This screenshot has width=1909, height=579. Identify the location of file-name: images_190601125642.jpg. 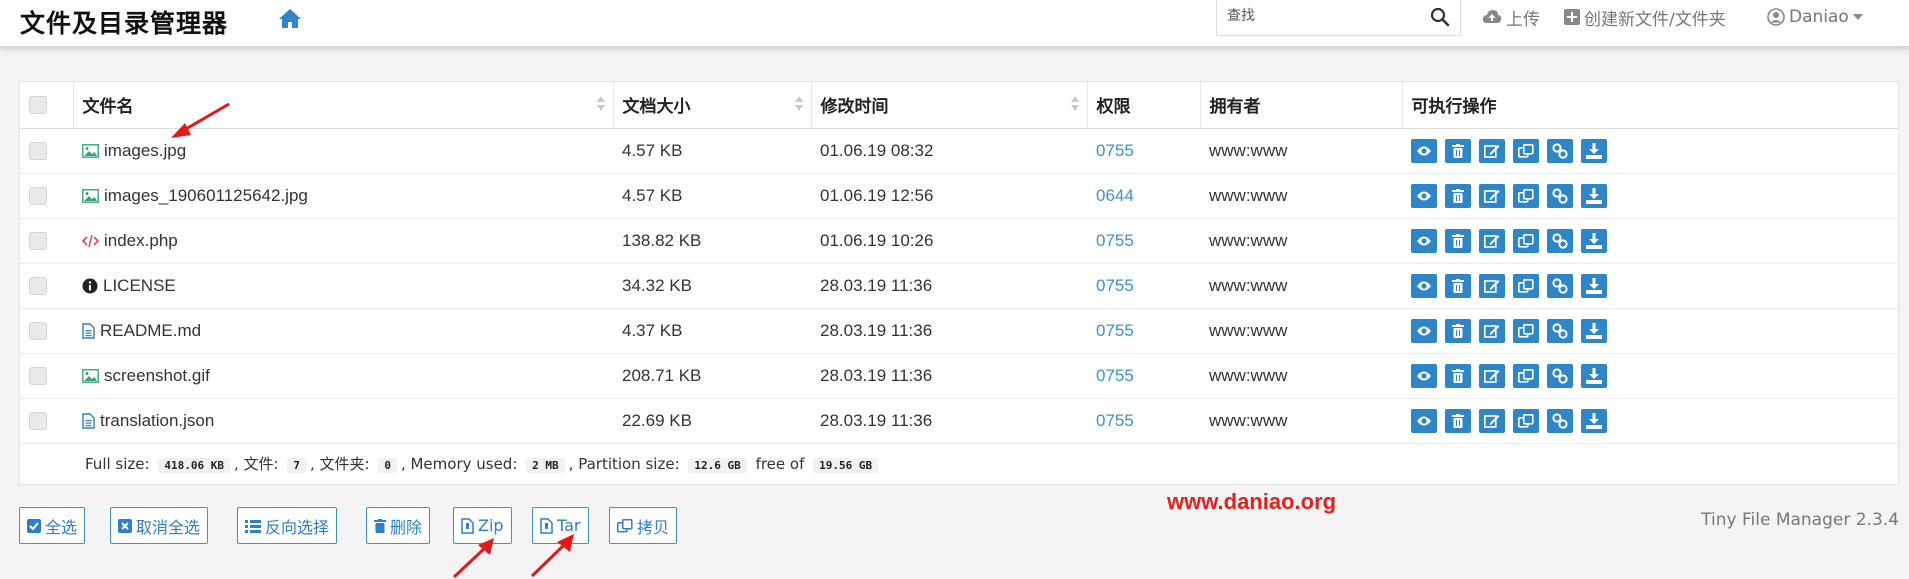
(206, 196).